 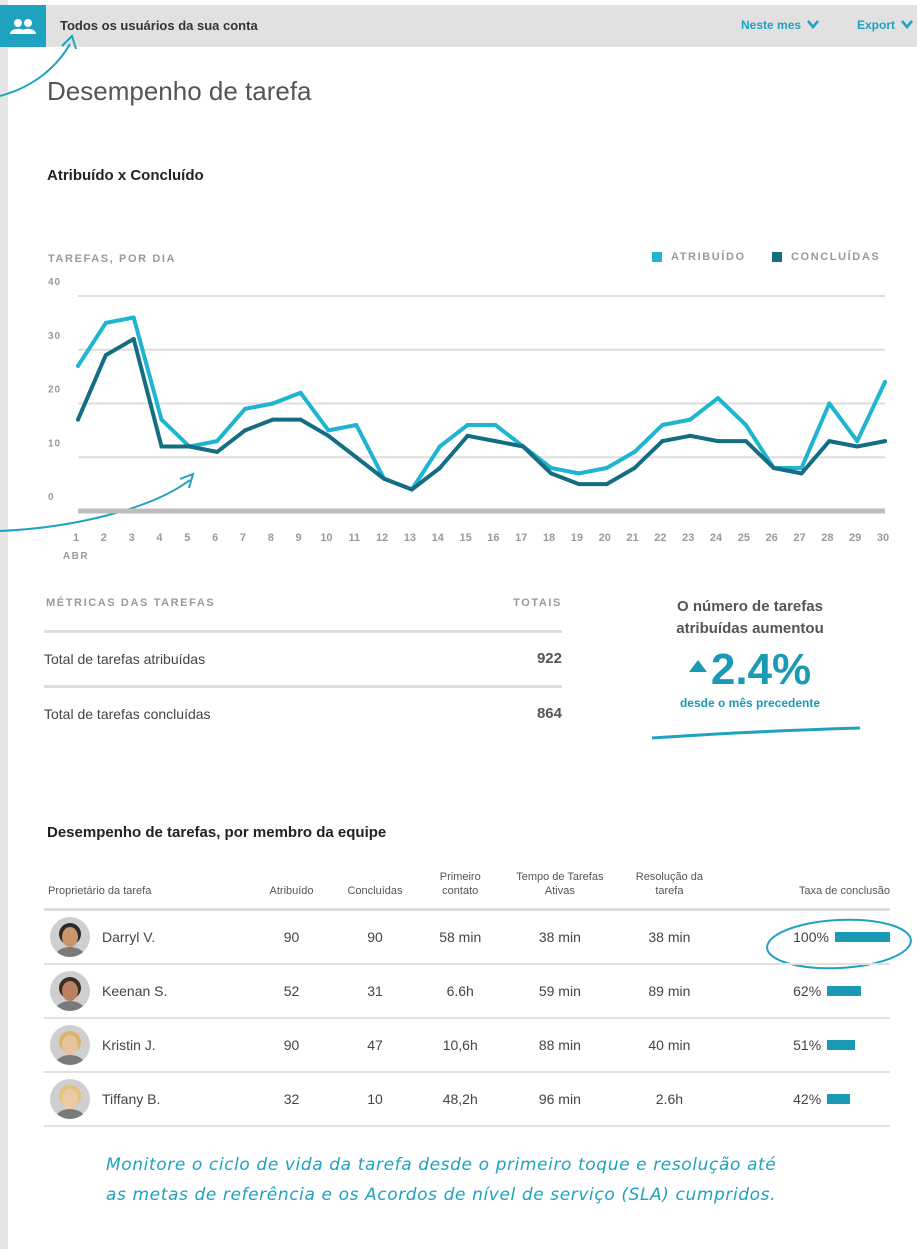 What do you see at coordinates (438, 538) in the screenshot?
I see `x-tick-label: 14` at bounding box center [438, 538].